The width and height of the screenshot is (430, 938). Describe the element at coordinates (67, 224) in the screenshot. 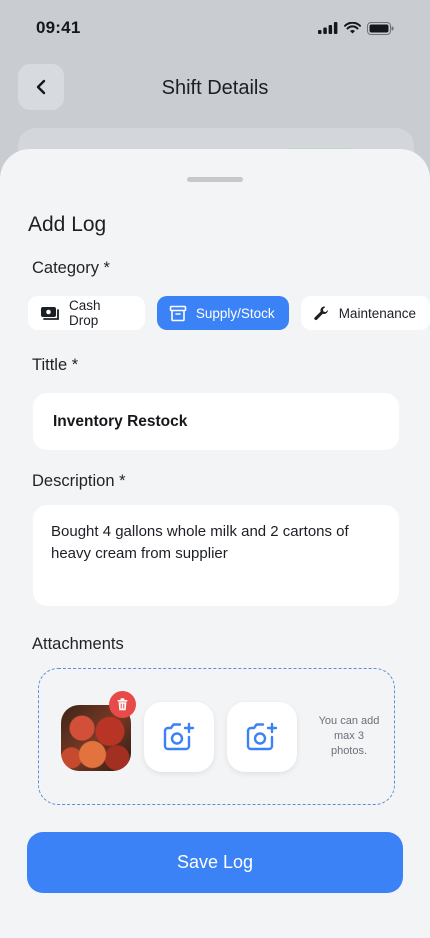

I see `sheet-title: Add Log` at that location.